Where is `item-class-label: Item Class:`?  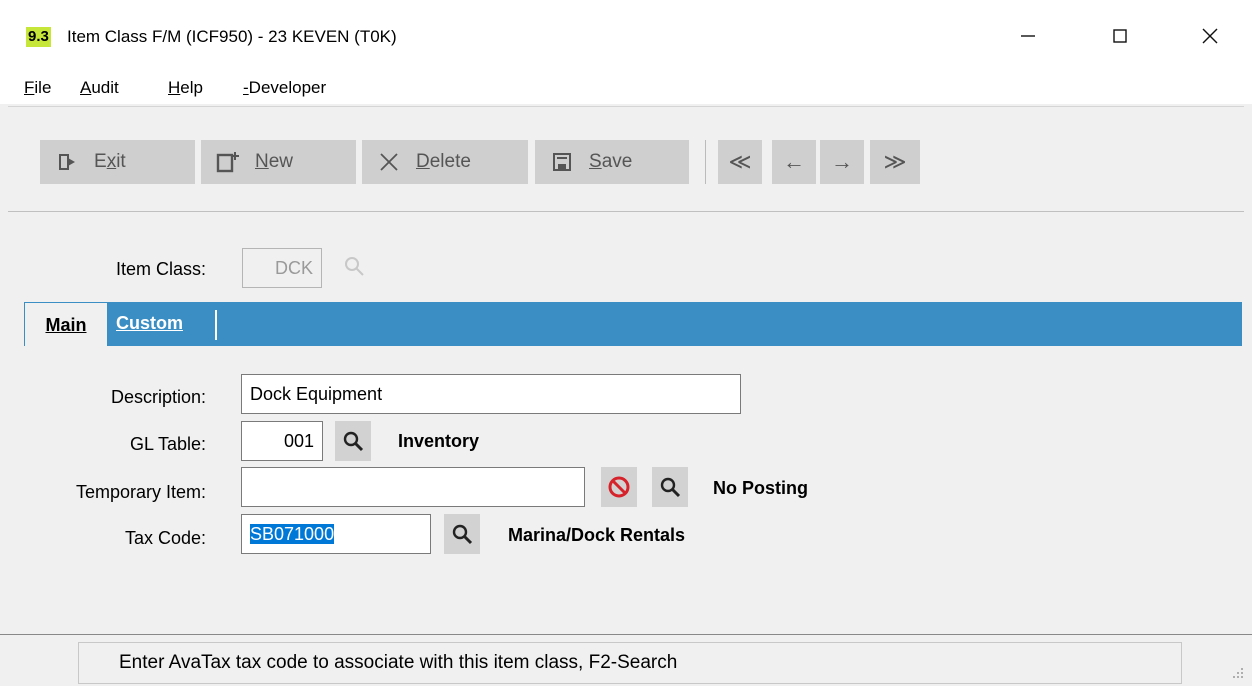
item-class-label: Item Class: is located at coordinates (160, 269).